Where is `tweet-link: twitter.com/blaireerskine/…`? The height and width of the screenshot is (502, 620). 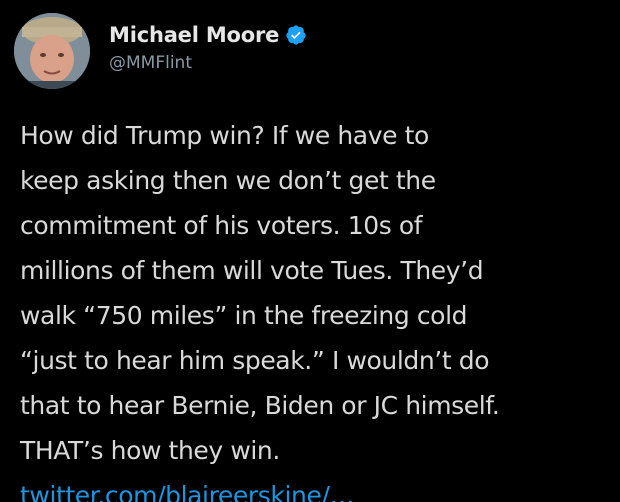 tweet-link: twitter.com/blaireerskine/… is located at coordinates (318, 487).